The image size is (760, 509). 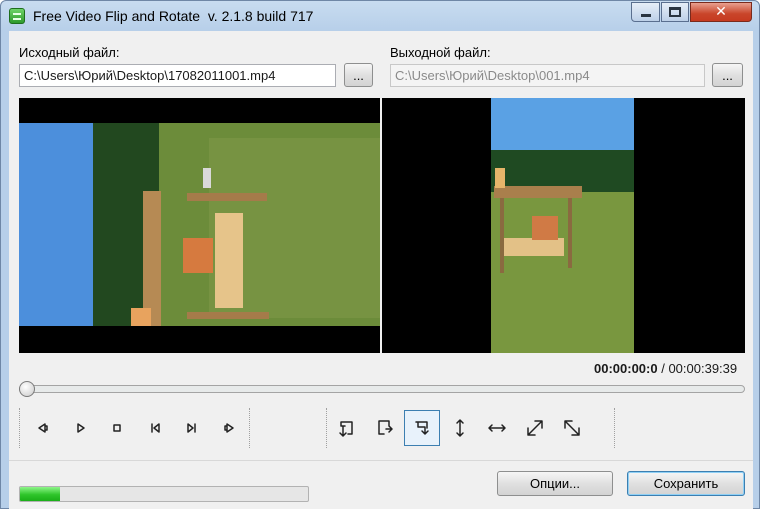 I want to click on diagonal-nw-icon, so click(x=572, y=428).